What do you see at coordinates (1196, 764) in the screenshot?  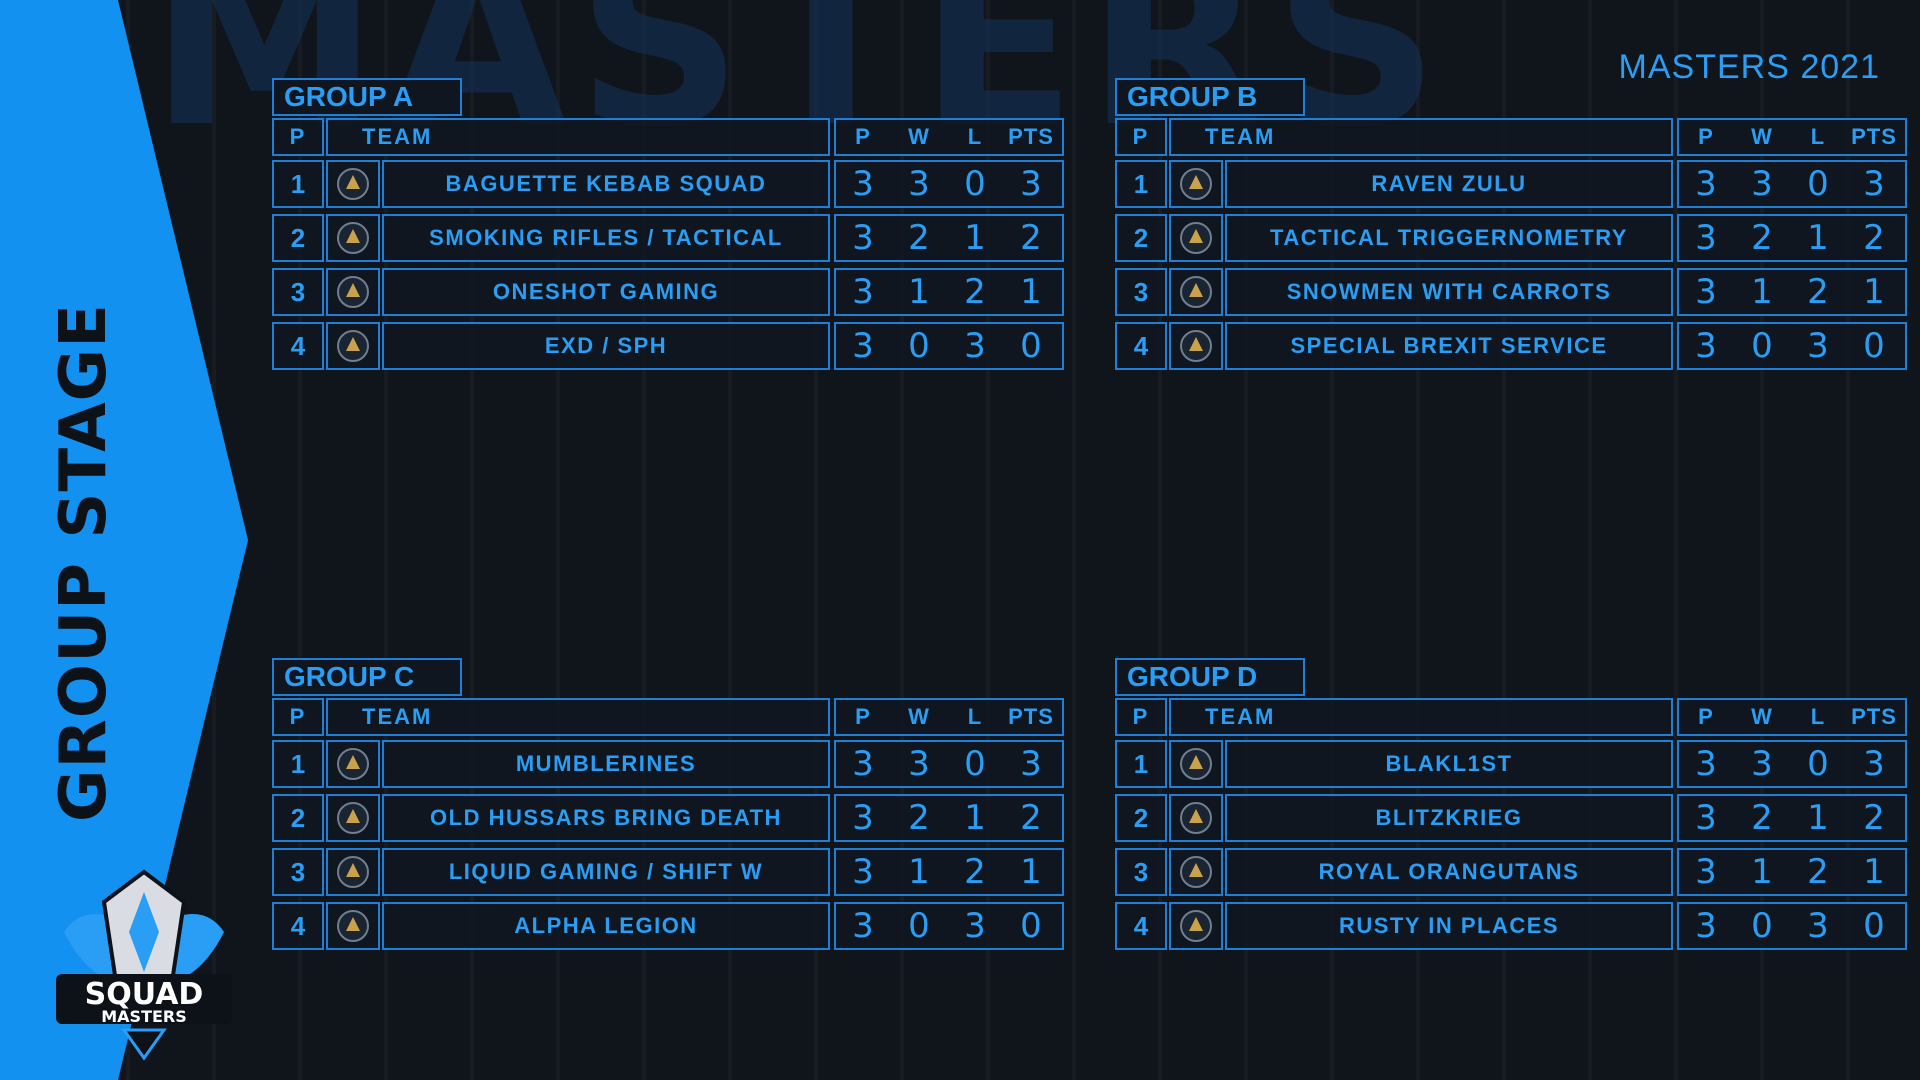 I see `blakl1st-logo-icon` at bounding box center [1196, 764].